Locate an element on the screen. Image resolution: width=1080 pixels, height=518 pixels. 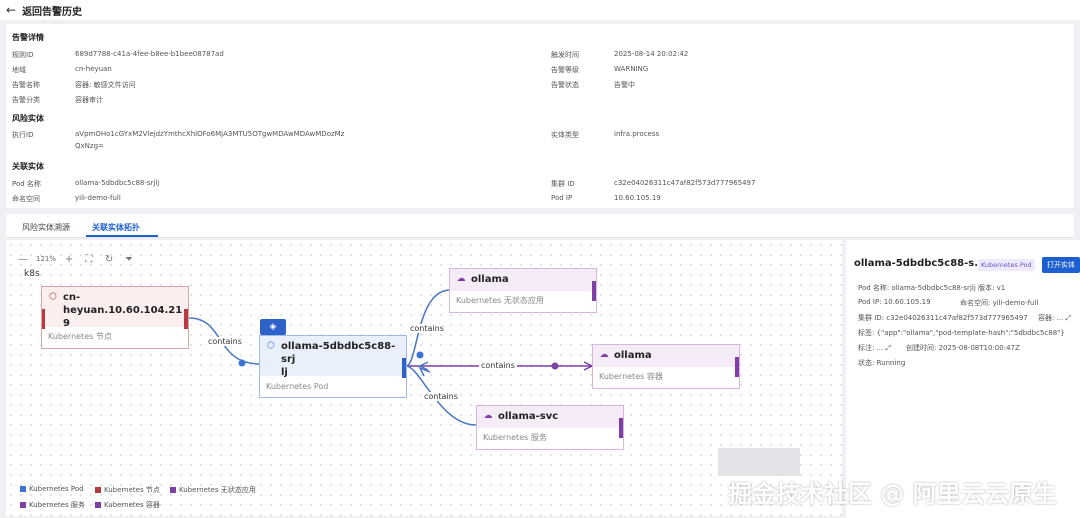
section-alert-title: 告警详情 is located at coordinates (28, 37).